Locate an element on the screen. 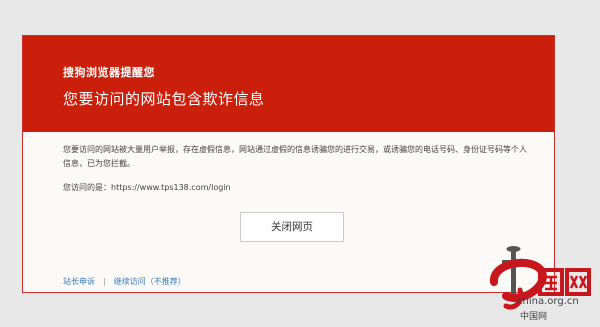  watermark-site-domain: china.org.cn is located at coordinates (548, 301).